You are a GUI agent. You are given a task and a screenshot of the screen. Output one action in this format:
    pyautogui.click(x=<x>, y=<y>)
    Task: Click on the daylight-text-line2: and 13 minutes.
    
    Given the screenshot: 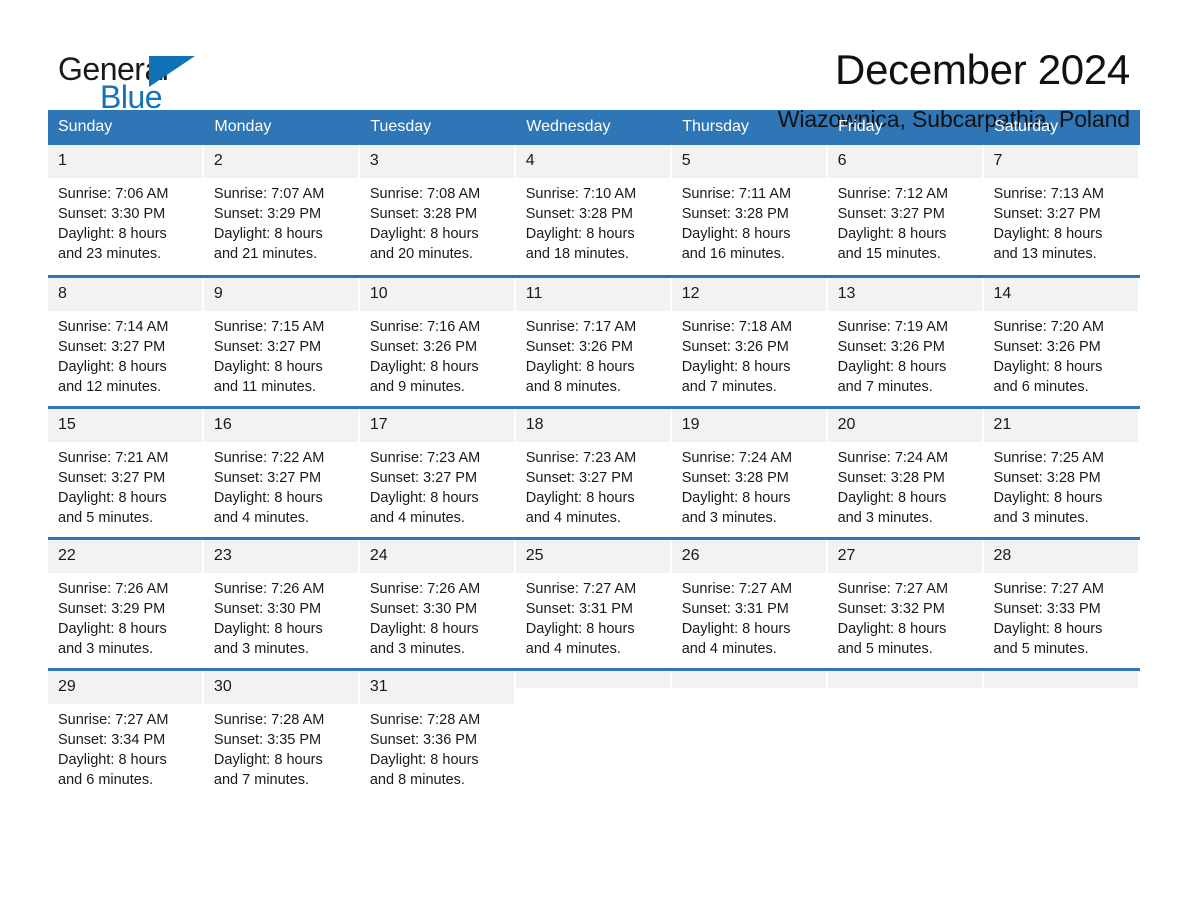 What is the action you would take?
    pyautogui.click(x=1045, y=254)
    